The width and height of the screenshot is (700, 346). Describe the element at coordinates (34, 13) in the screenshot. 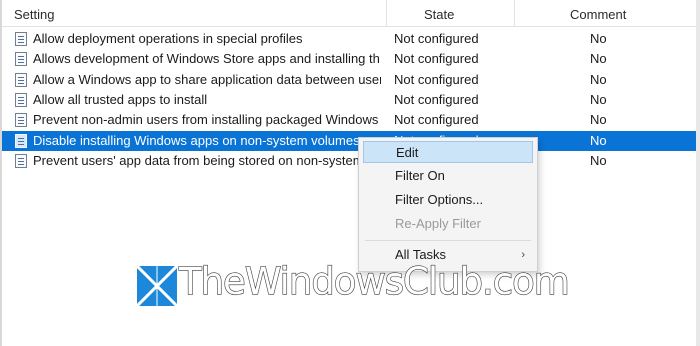

I see `column-header-setting: Setting` at that location.